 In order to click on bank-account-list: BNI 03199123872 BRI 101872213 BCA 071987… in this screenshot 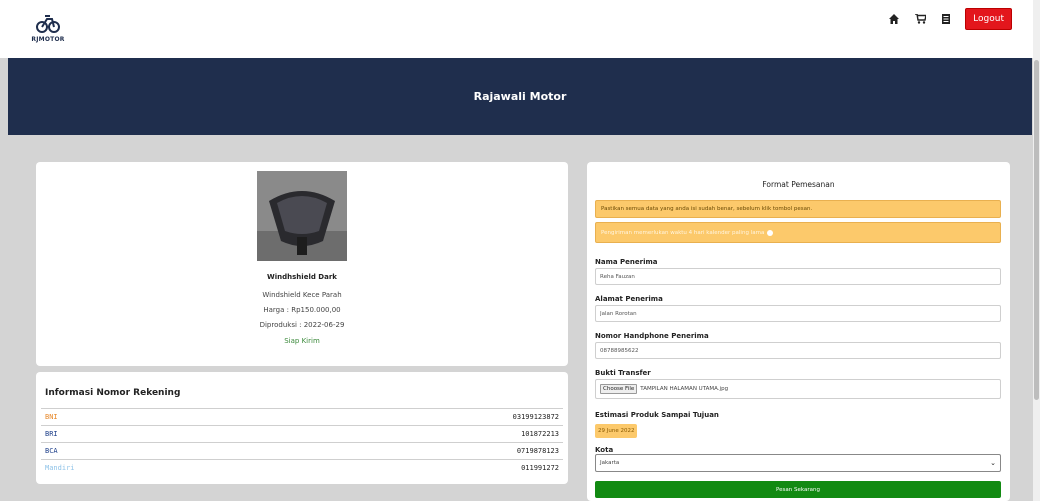, I will do `click(302, 442)`.